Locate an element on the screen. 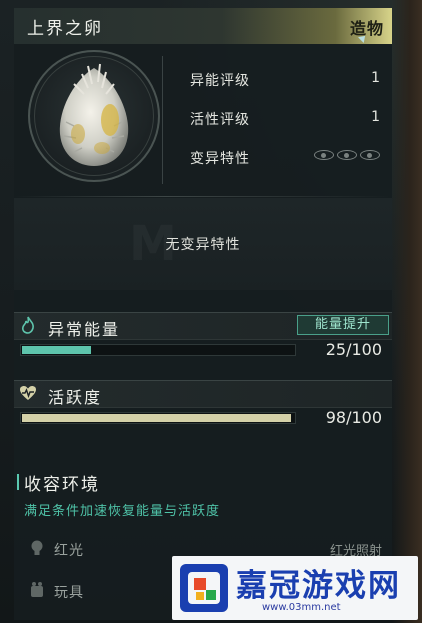 This screenshot has width=422, height=623. egg-icon is located at coordinates (94, 114).